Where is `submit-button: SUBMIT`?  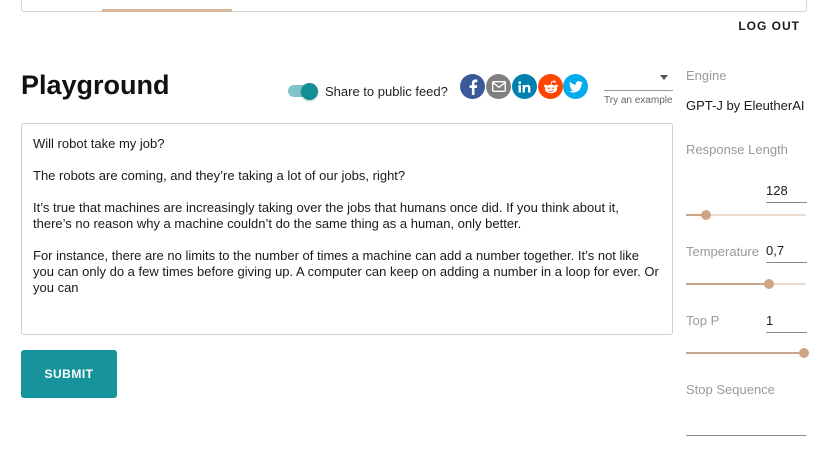 submit-button: SUBMIT is located at coordinates (69, 374).